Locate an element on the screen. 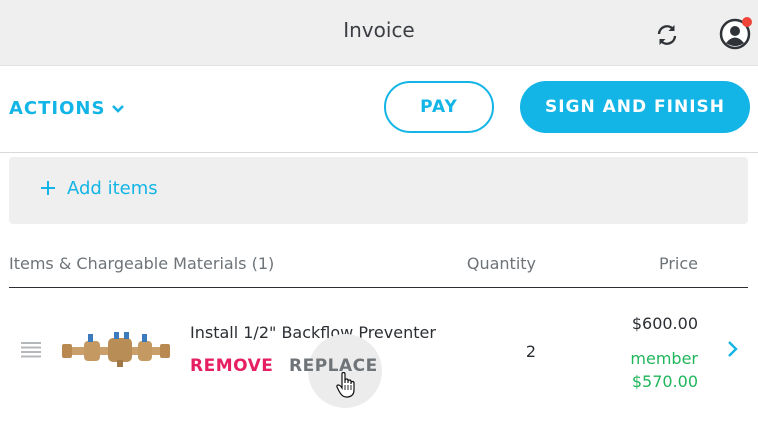  actions-dropdown: ACTIONS is located at coordinates (67, 108).